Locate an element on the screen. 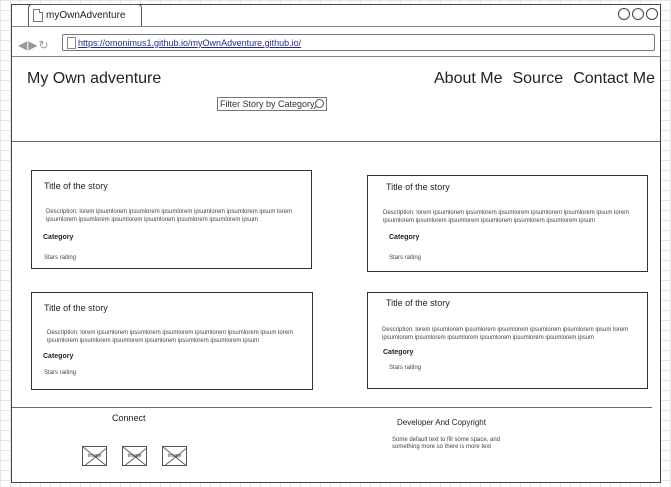 This screenshot has width=671, height=487. header-divider is located at coordinates (336, 141).